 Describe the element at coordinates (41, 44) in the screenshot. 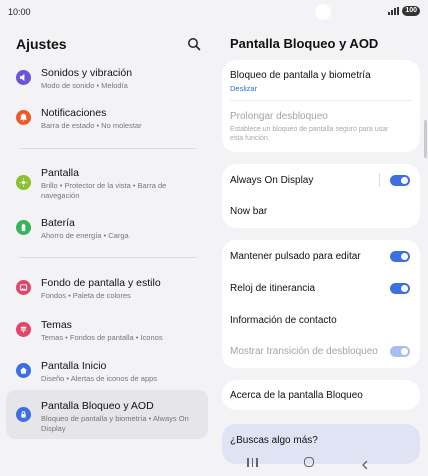

I see `page-title: Ajustes` at that location.